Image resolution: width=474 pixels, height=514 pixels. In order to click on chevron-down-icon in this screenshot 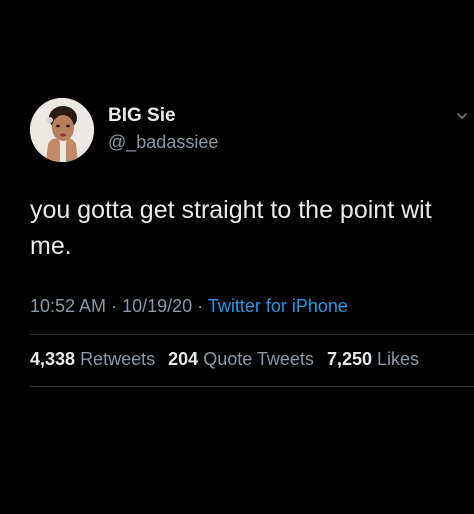, I will do `click(462, 116)`.